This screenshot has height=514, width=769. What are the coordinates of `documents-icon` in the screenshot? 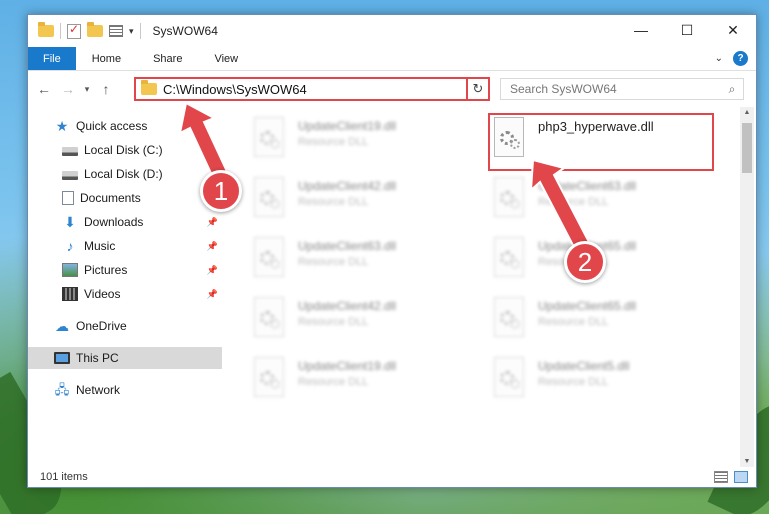 It's located at (68, 198).